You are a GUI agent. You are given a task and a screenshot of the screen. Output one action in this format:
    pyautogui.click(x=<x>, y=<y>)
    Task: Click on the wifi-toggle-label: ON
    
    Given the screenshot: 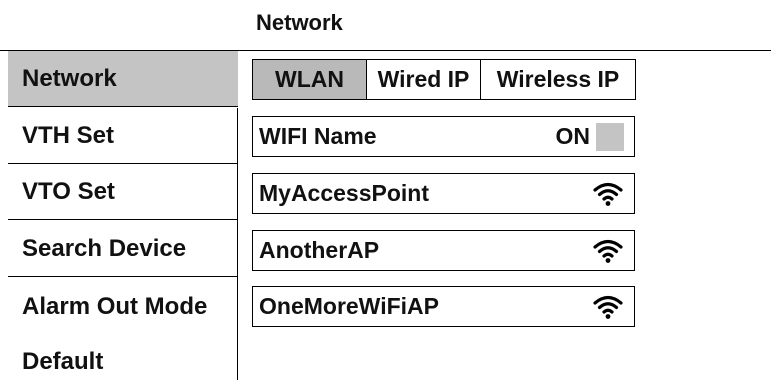 What is the action you would take?
    pyautogui.click(x=573, y=136)
    